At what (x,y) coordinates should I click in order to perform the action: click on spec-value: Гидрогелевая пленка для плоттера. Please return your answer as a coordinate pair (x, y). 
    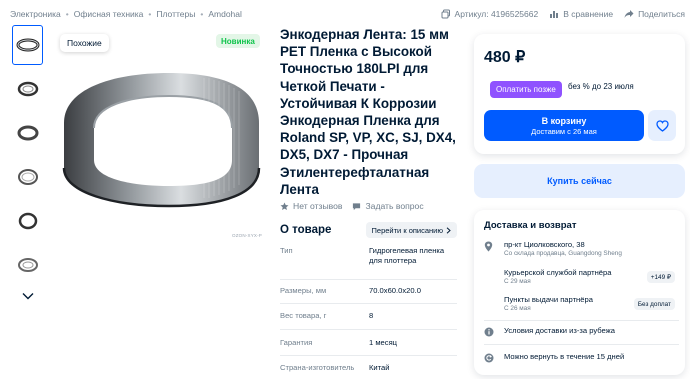
    Looking at the image, I should click on (407, 255).